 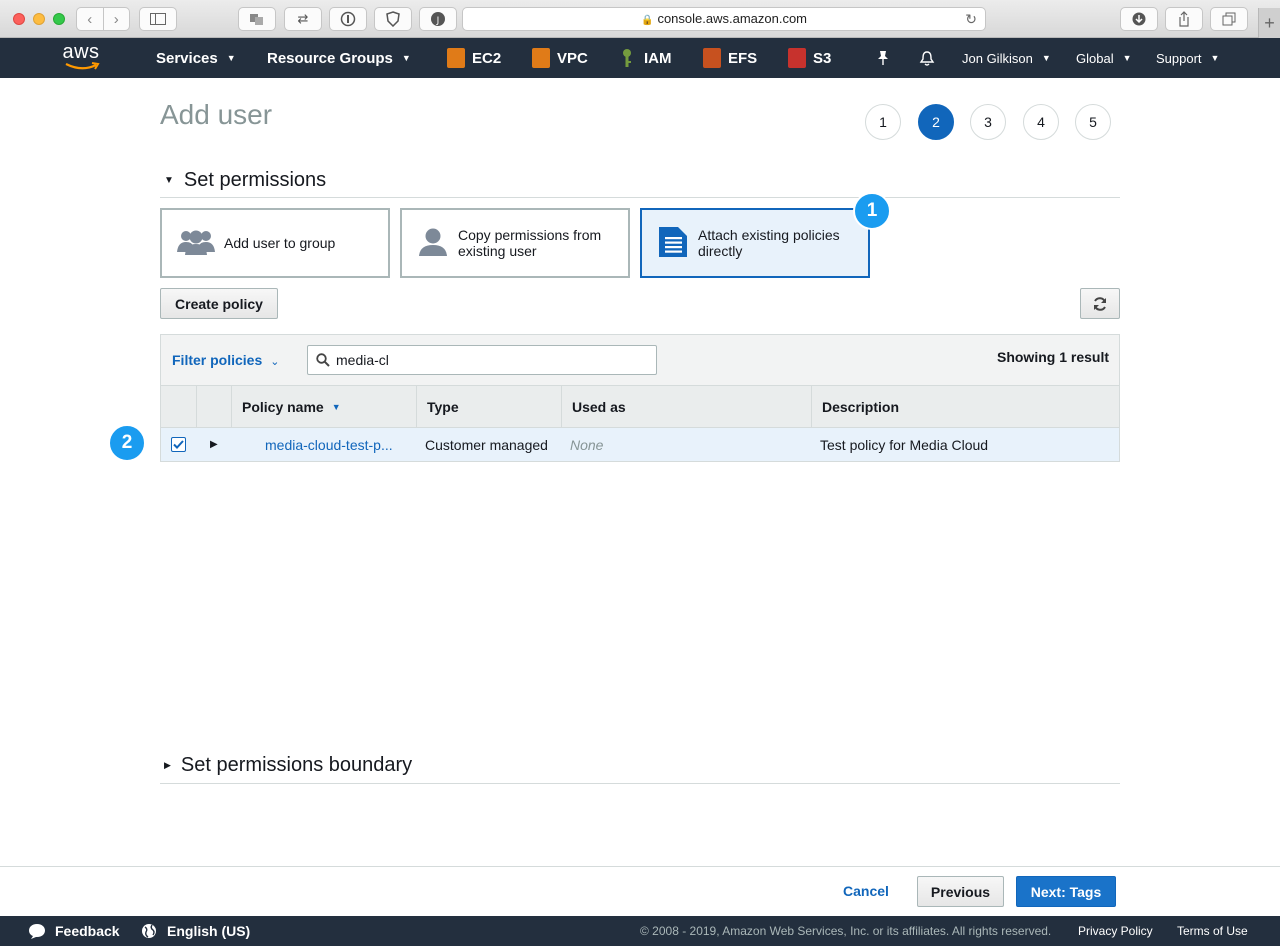 What do you see at coordinates (927, 58) in the screenshot?
I see `bell-icon` at bounding box center [927, 58].